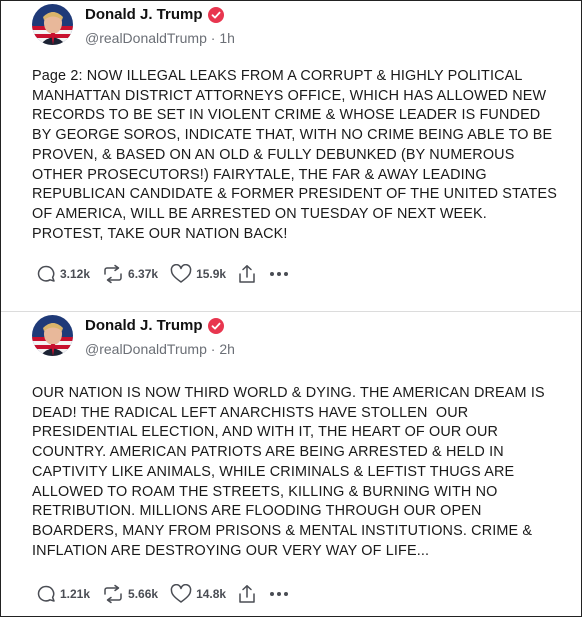  Describe the element at coordinates (162, 274) in the screenshot. I see `action-bar: 3.12k 6.37k 15.9k` at that location.